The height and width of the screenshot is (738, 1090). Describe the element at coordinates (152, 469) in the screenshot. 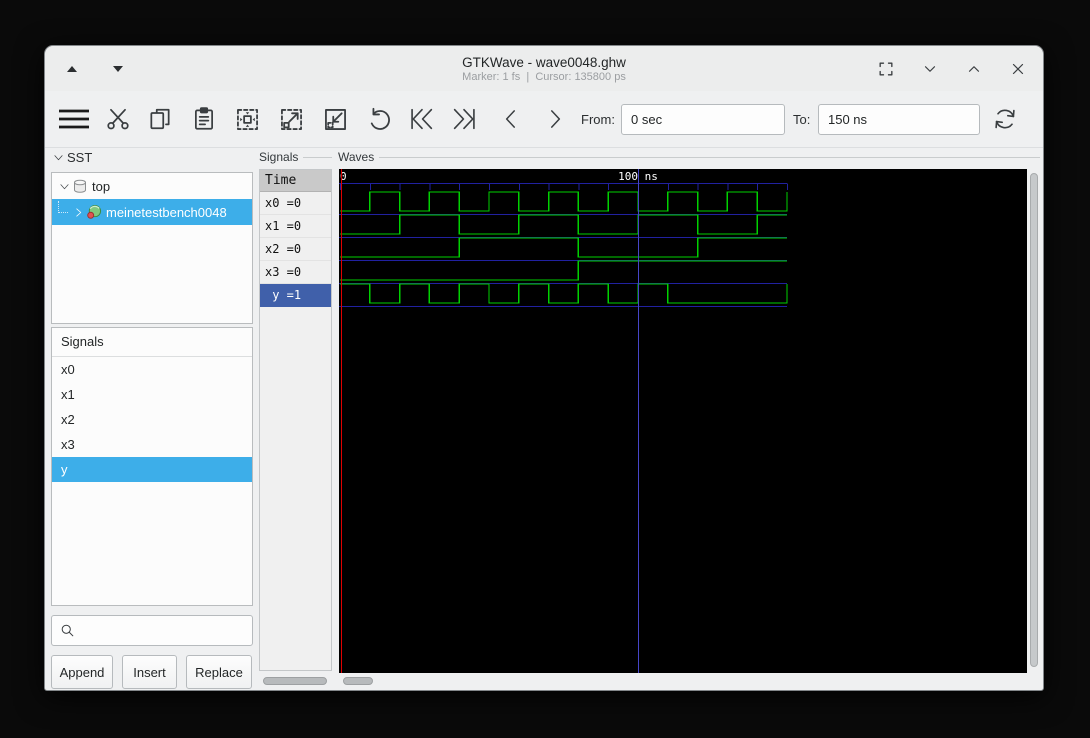

I see `facility-item-y: y` at that location.